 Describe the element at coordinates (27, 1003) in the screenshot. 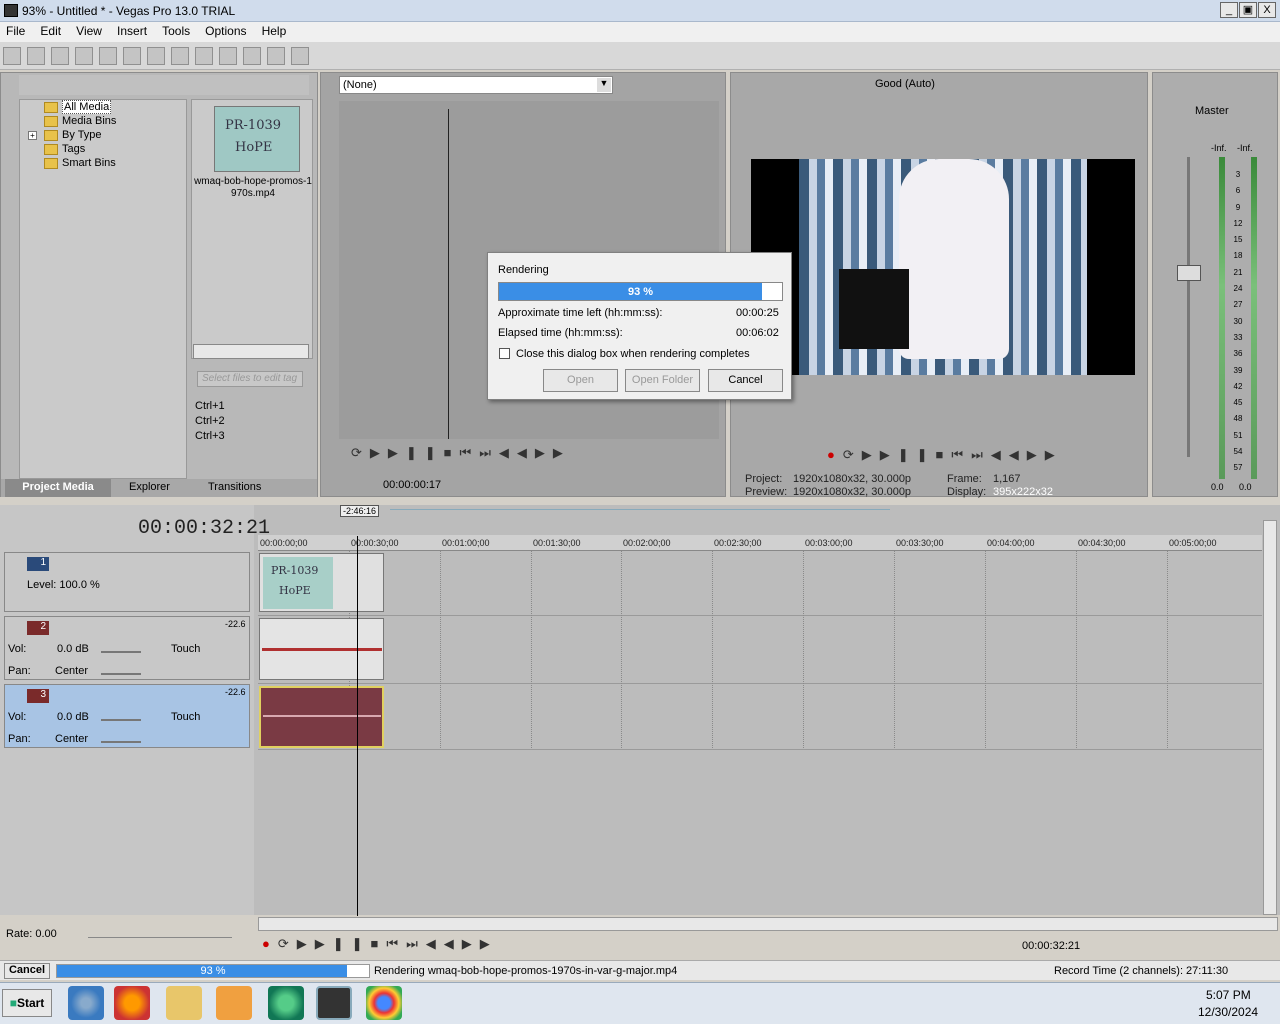

I see `start-button: ■Start` at that location.